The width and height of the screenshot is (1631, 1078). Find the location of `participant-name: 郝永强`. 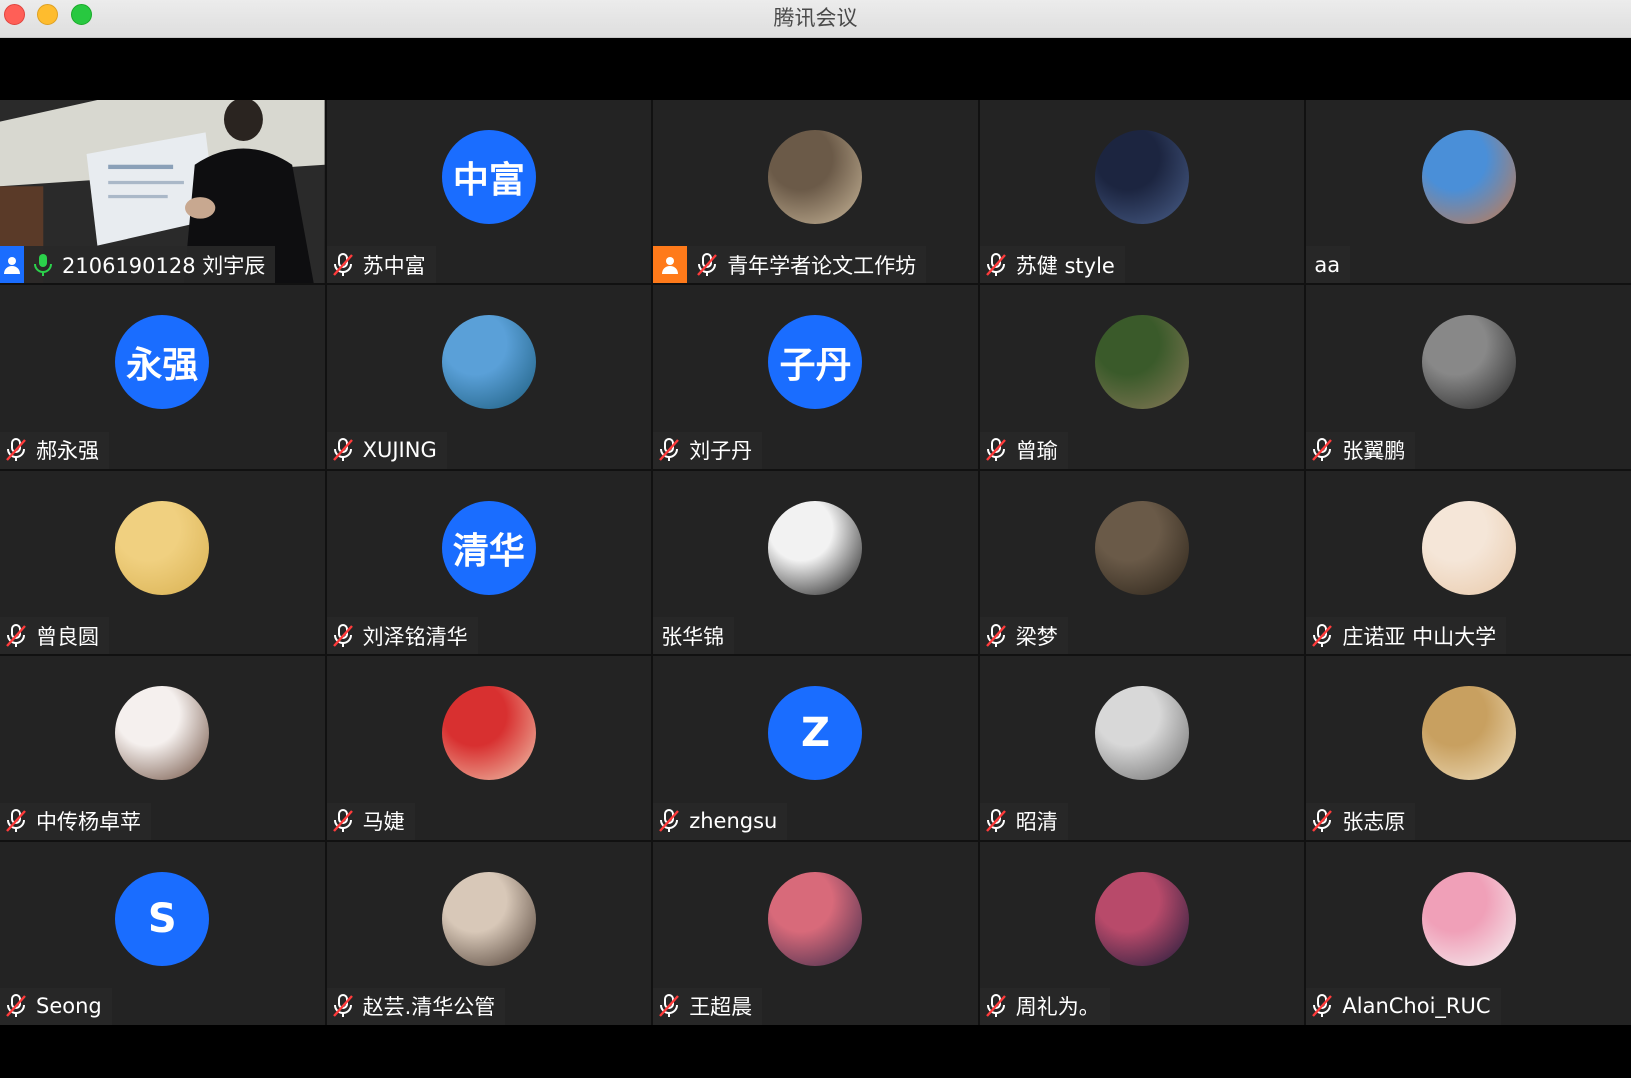

participant-name: 郝永强 is located at coordinates (67, 451).